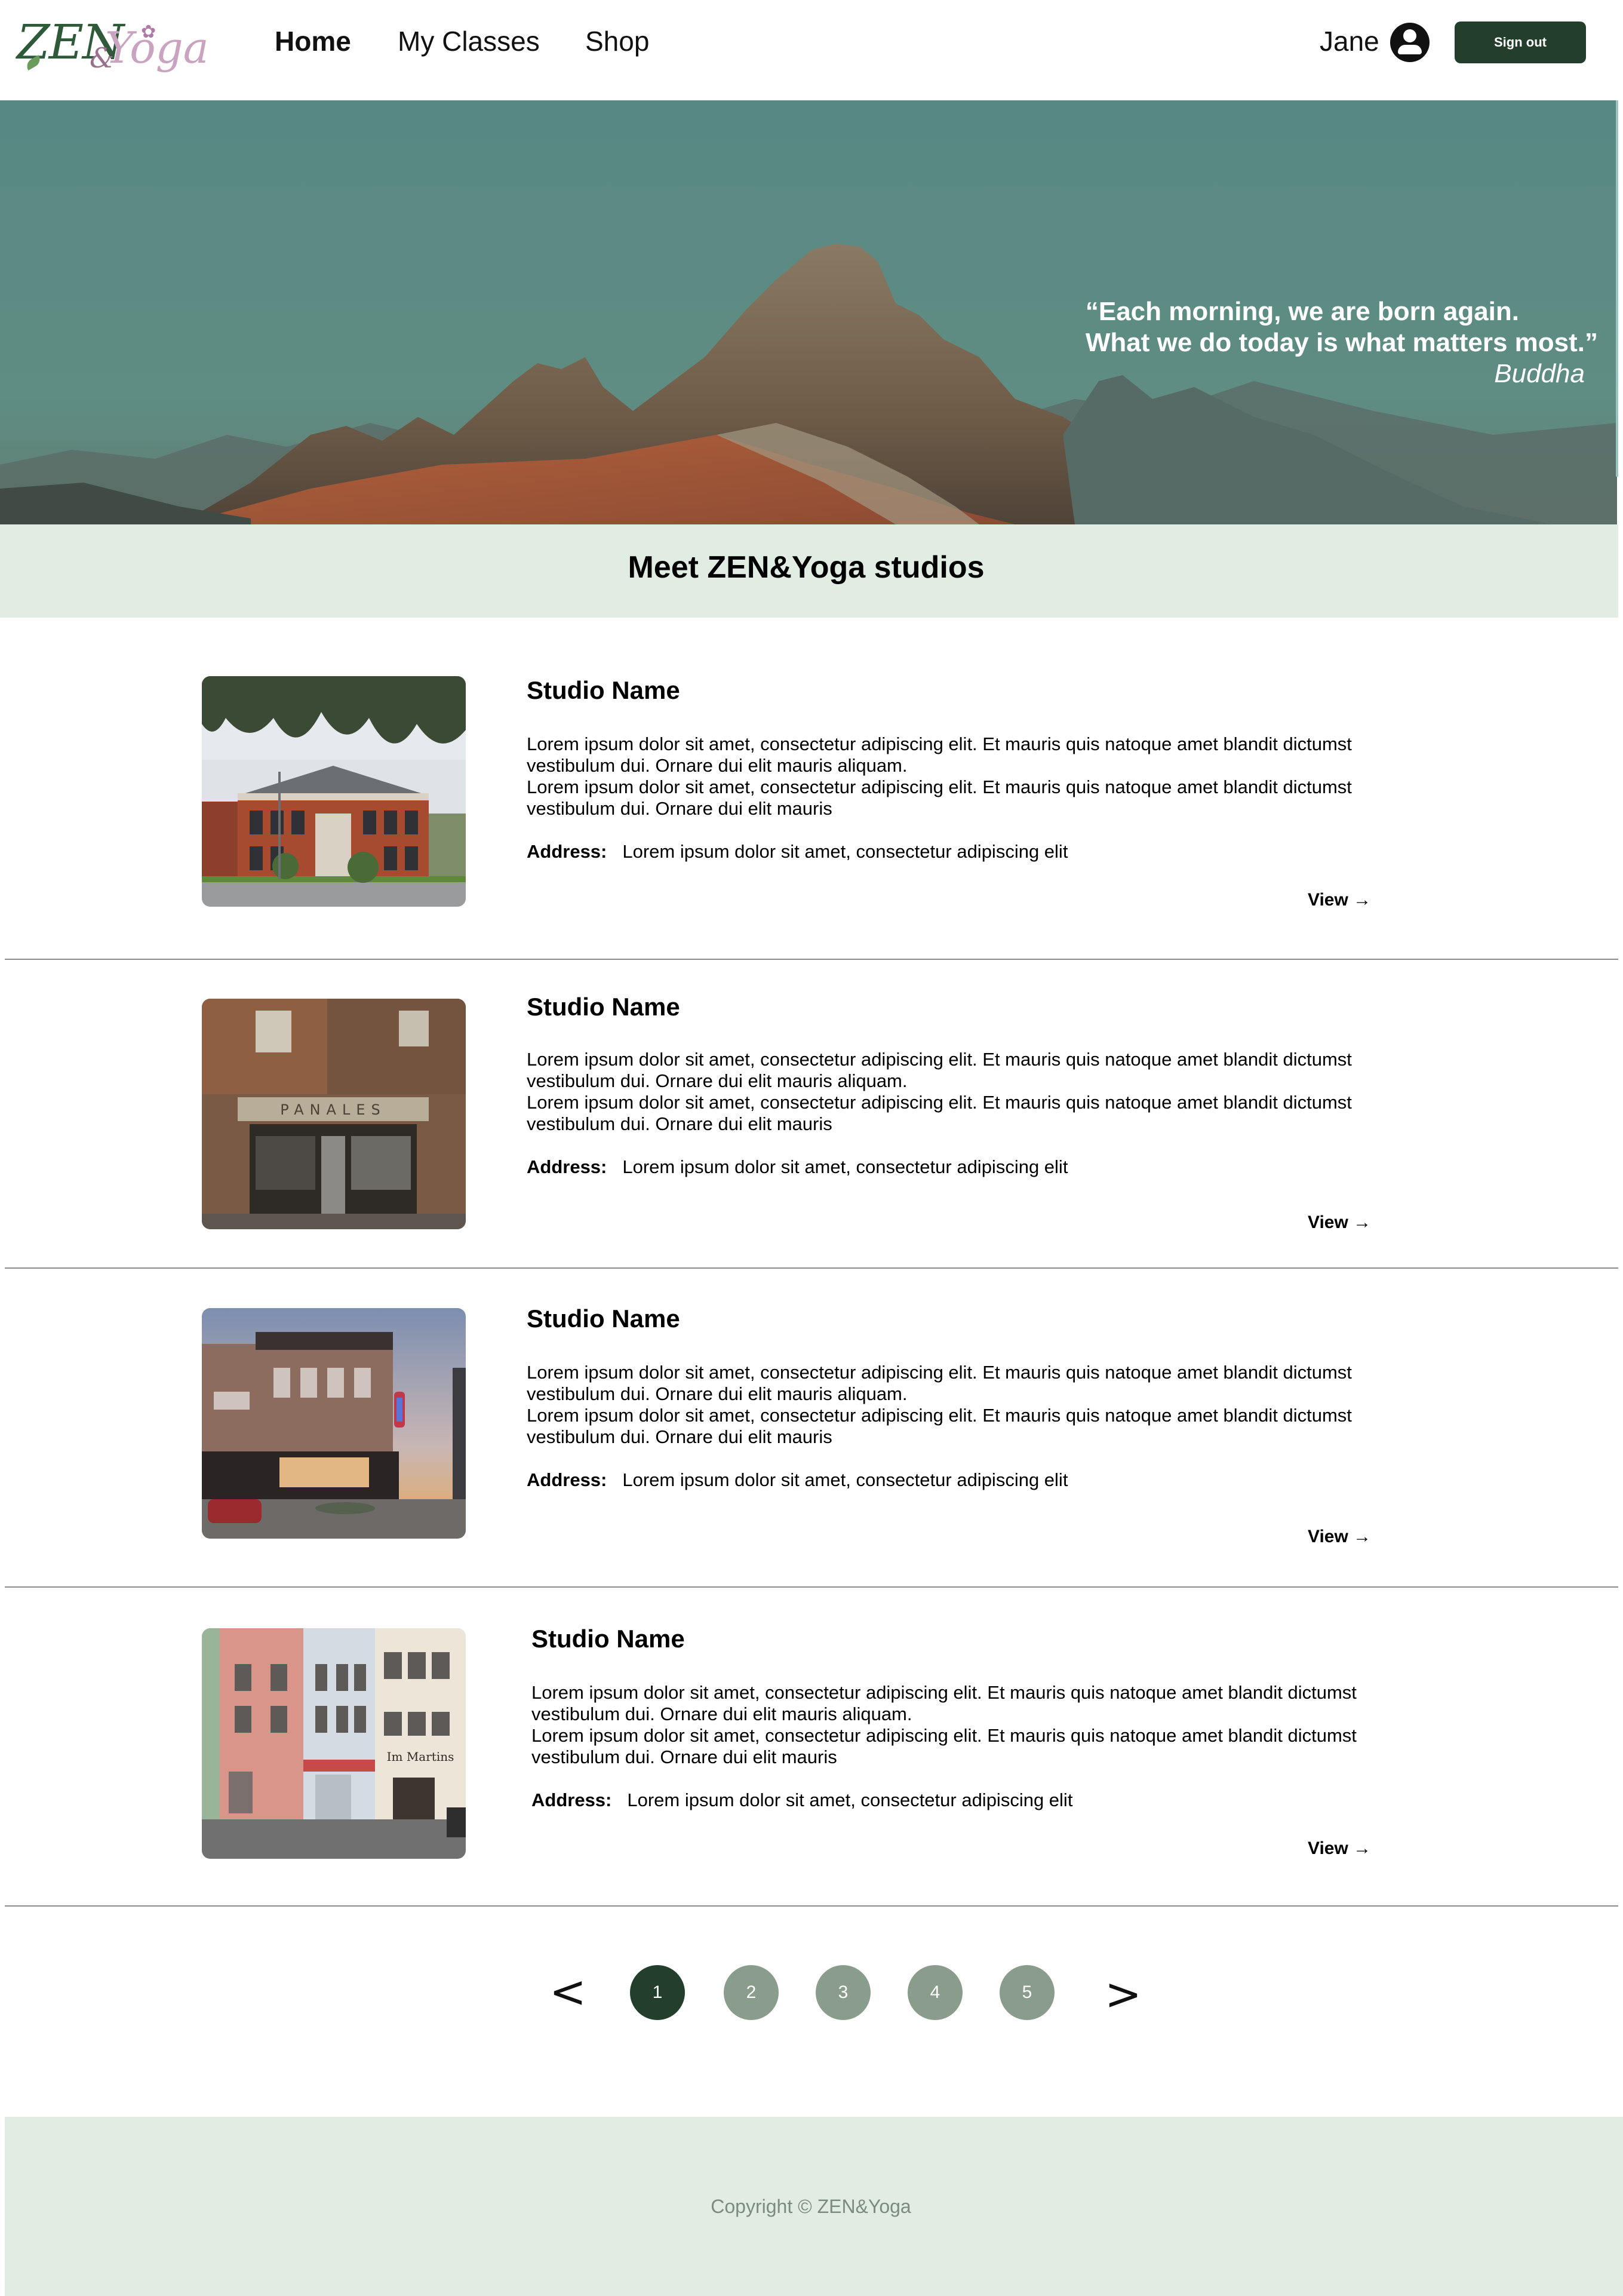  I want to click on studio-image: Im Martins, so click(334, 1743).